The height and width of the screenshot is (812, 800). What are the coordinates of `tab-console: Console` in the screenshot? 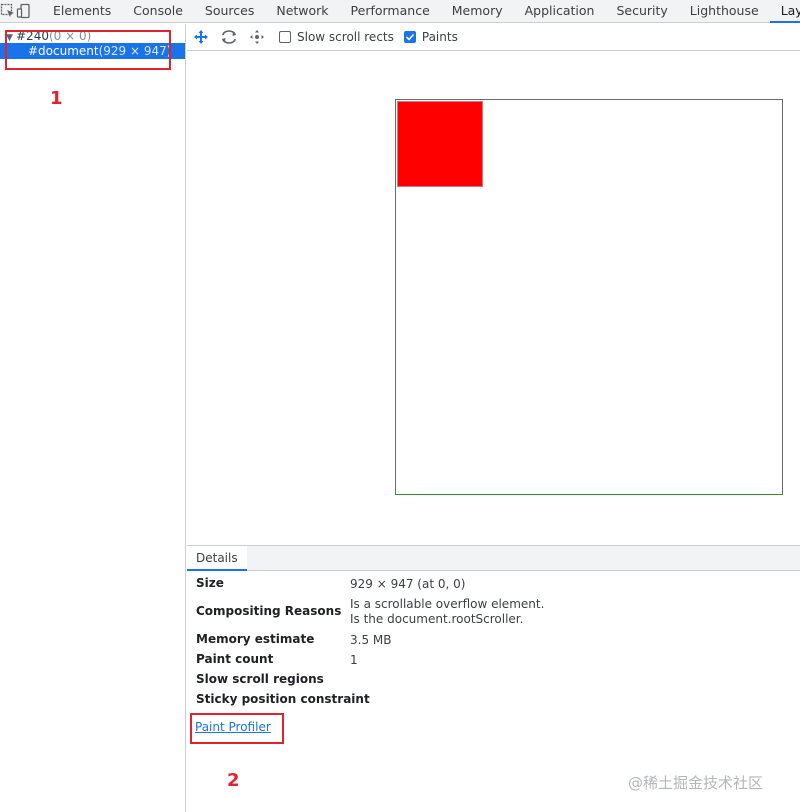 It's located at (158, 11).